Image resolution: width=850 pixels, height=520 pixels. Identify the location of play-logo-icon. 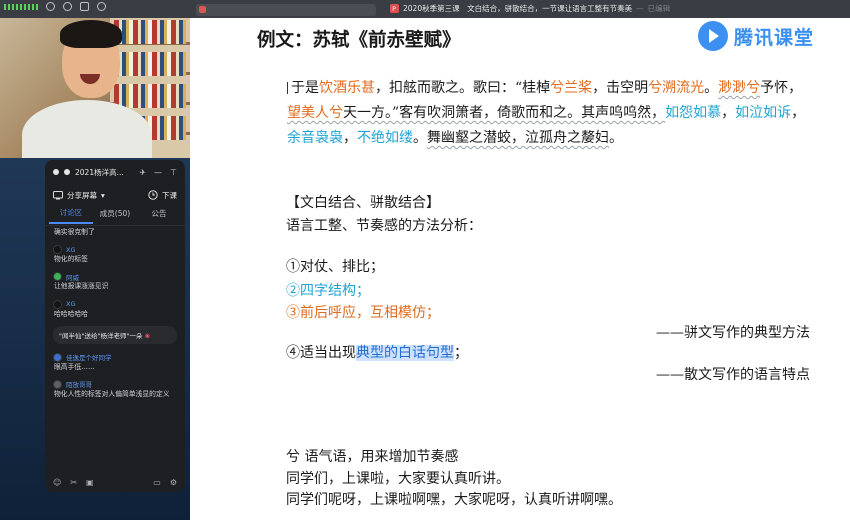
(713, 36).